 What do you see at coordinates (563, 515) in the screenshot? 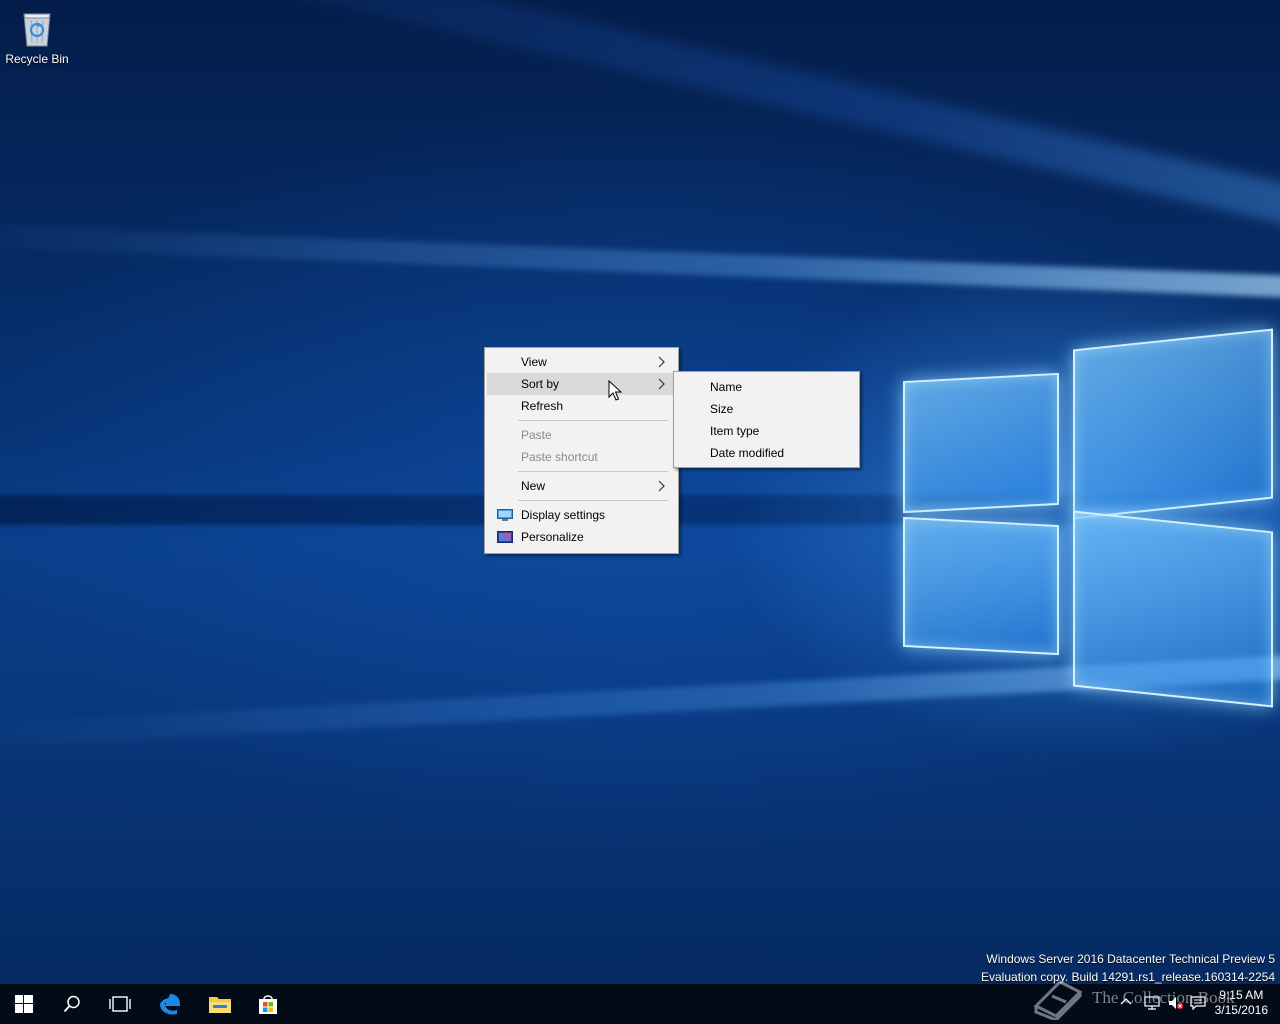
I see `menu-item-label: Display settings` at bounding box center [563, 515].